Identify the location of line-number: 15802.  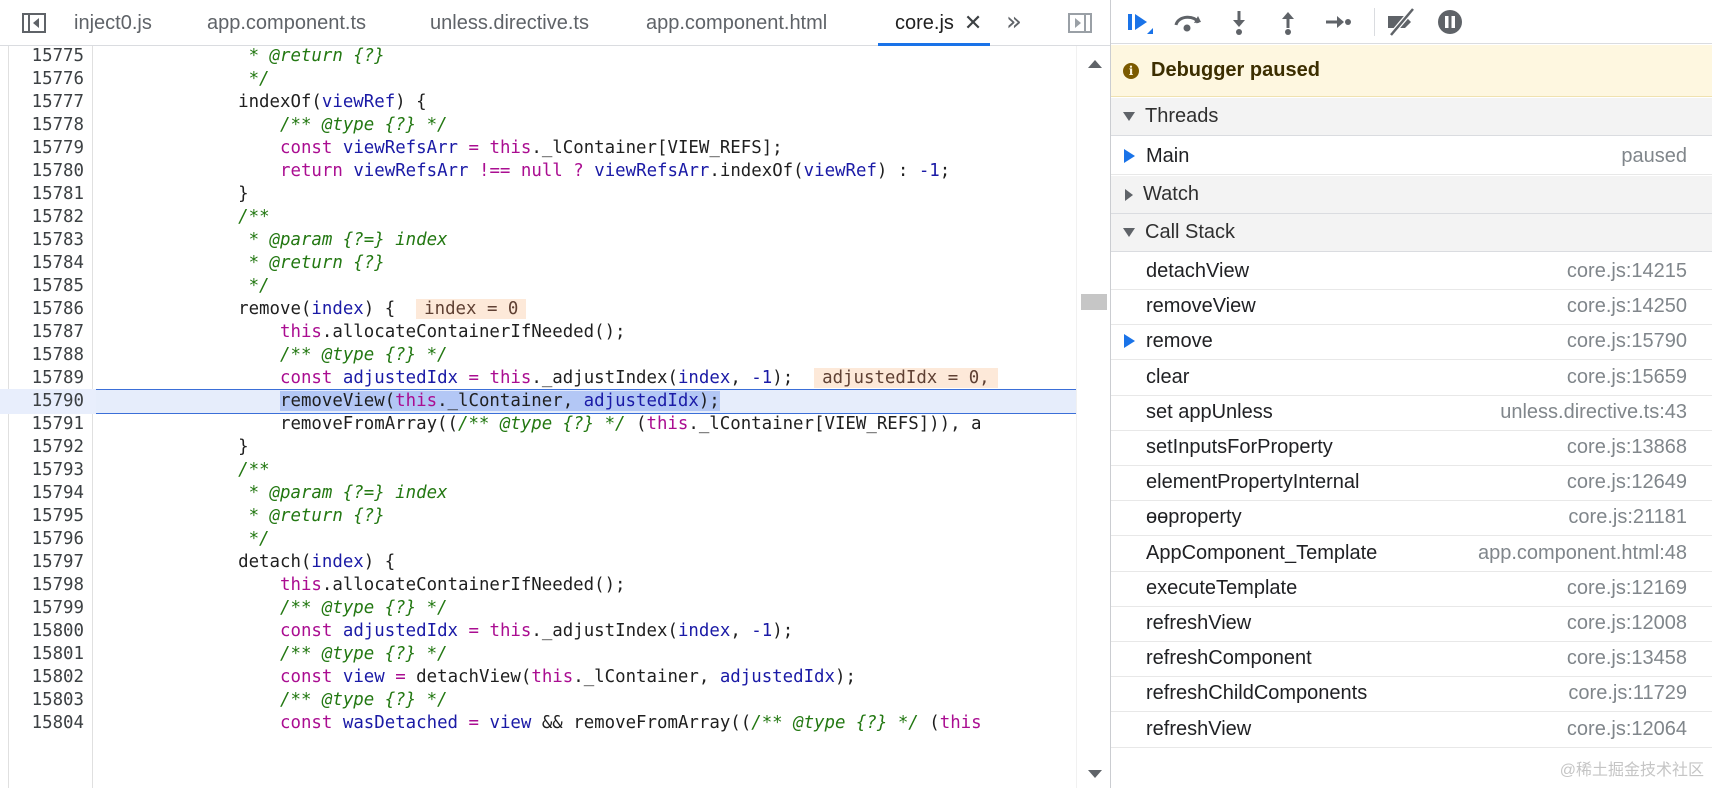
(46, 677).